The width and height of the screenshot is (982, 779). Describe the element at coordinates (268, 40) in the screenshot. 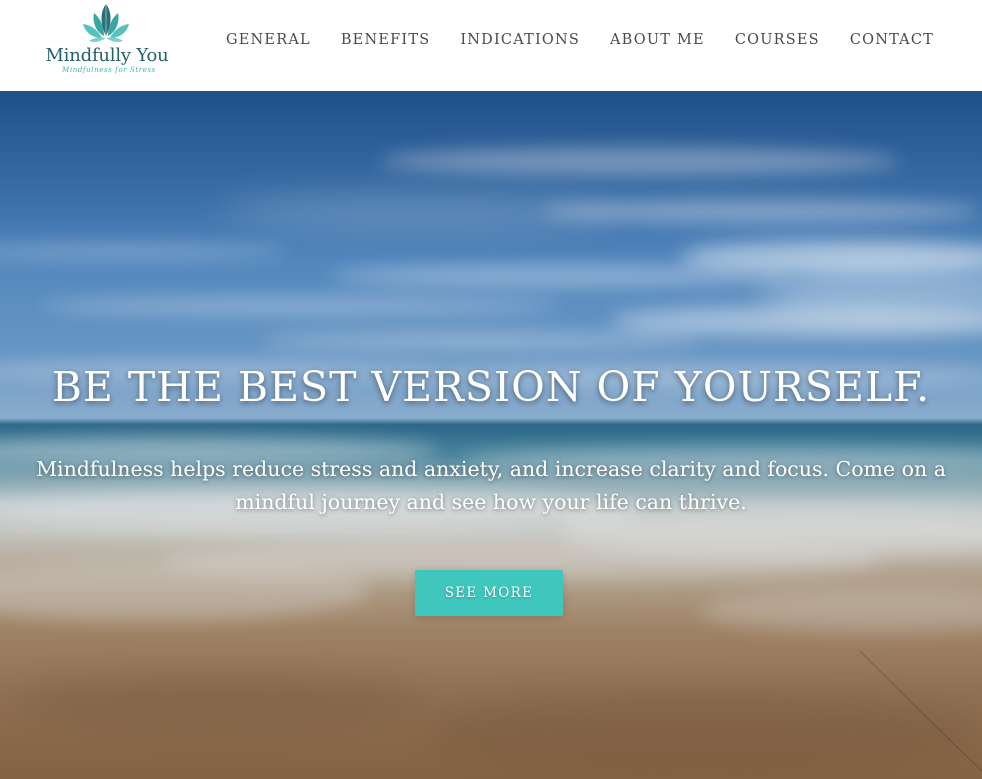

I see `nav-item-general: GENERAL` at that location.